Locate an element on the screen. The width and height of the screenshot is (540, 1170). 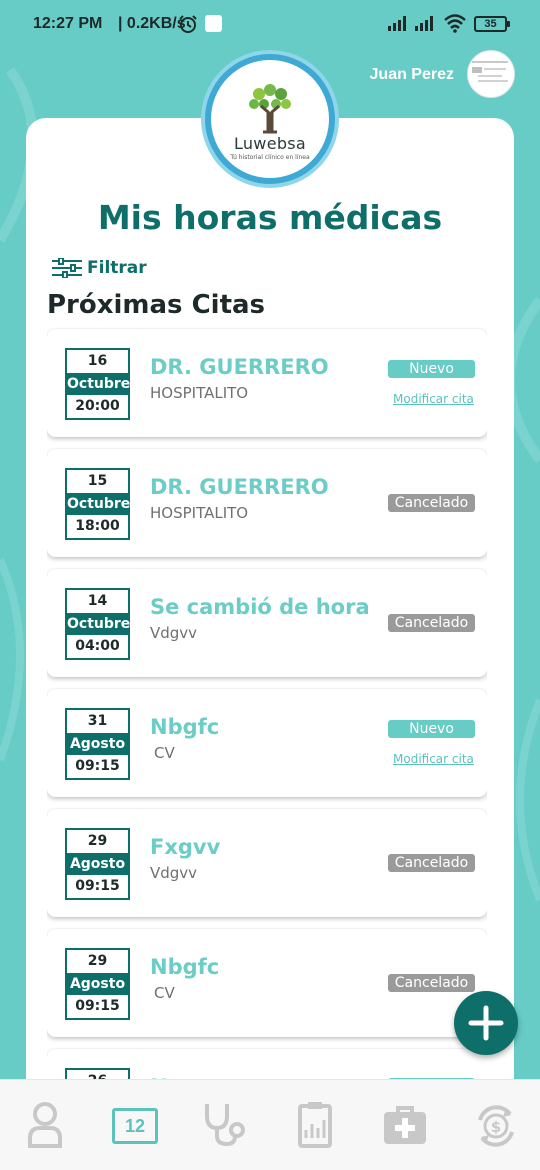
add-appointment-button is located at coordinates (486, 1023).